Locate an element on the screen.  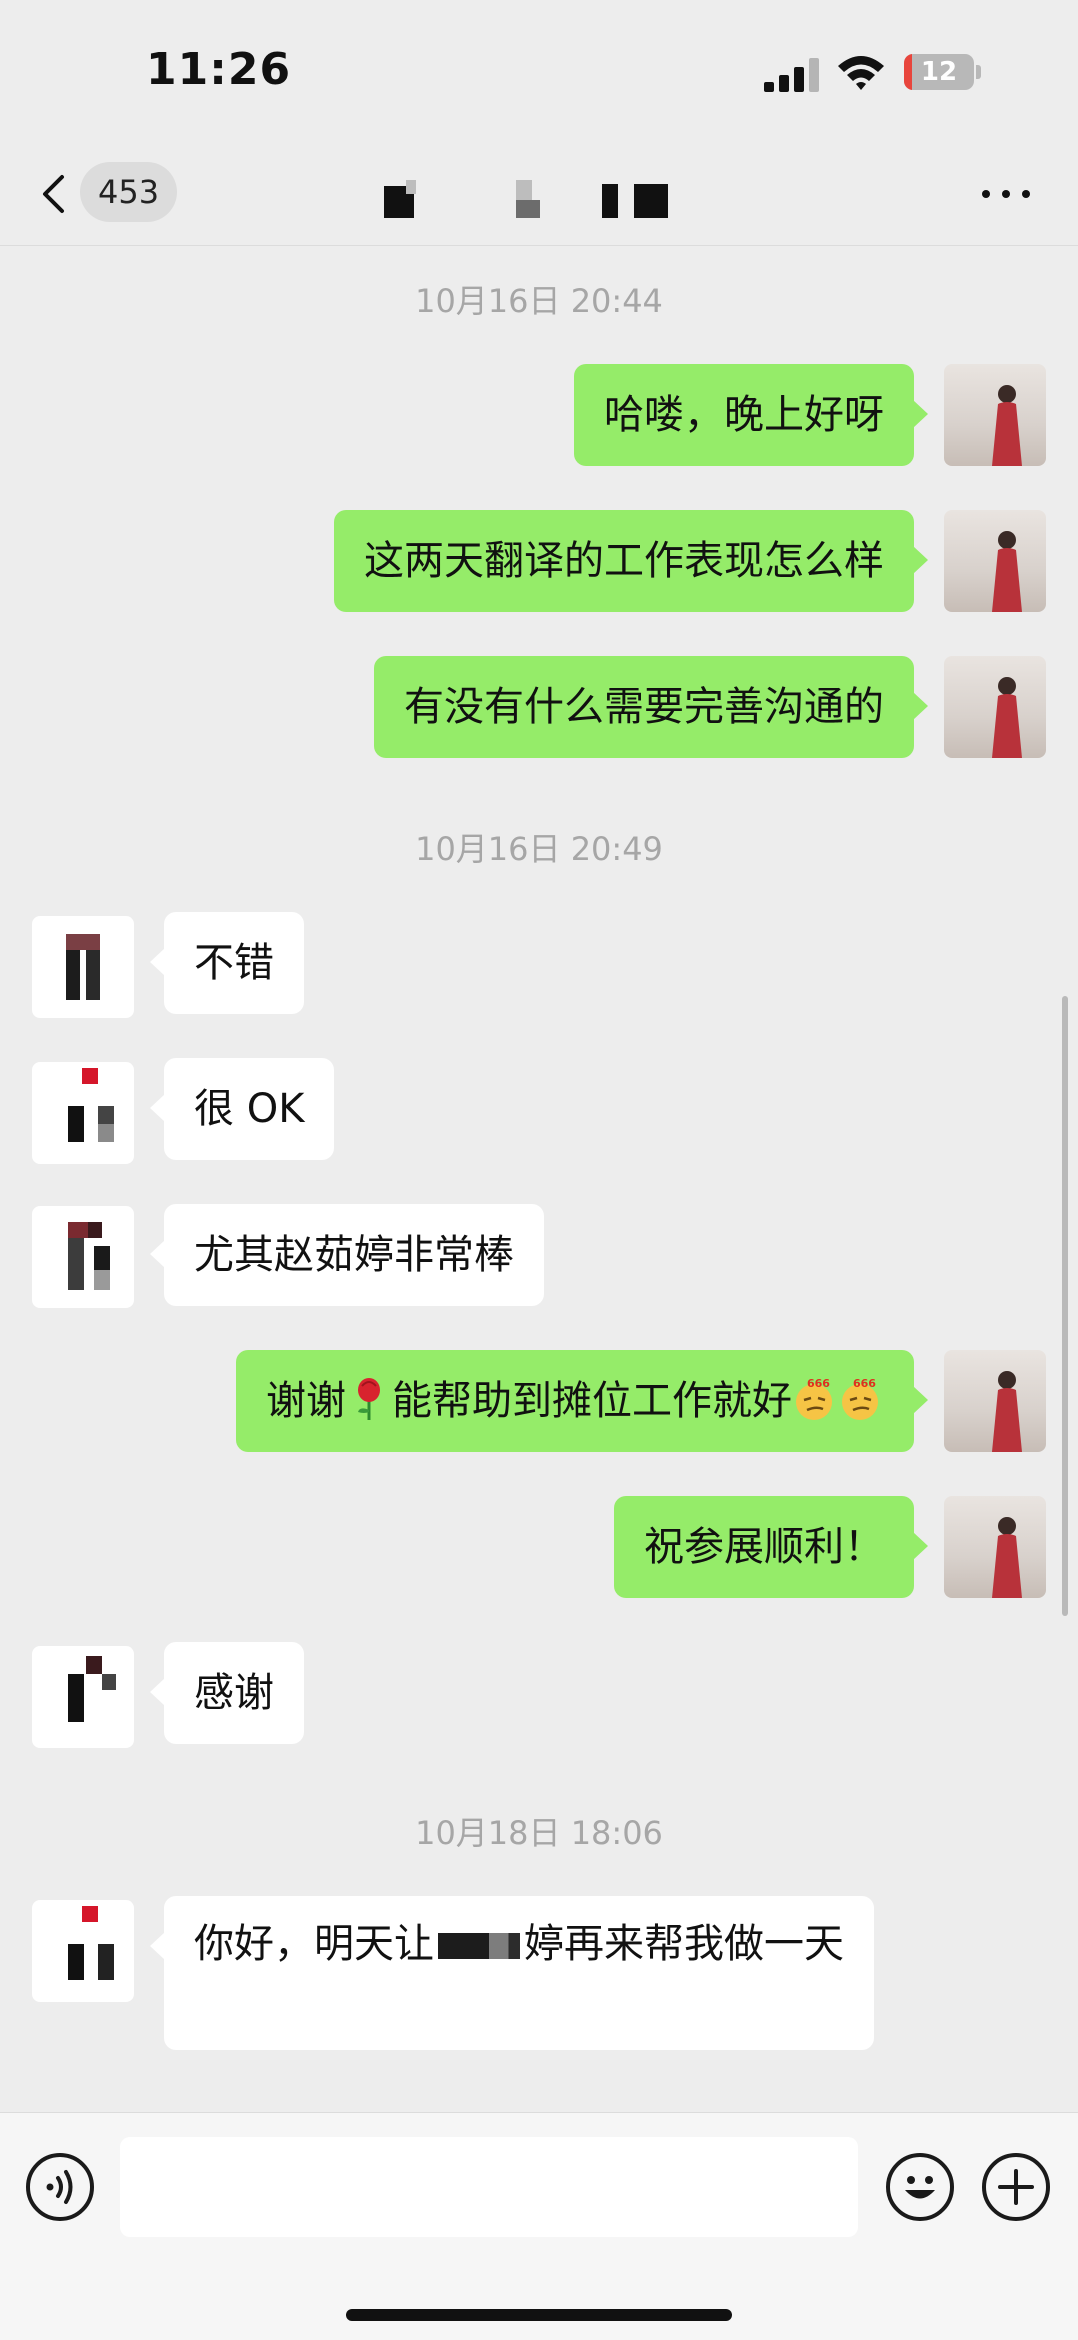
status-bar: 11:26 12 is located at coordinates (539, 70).